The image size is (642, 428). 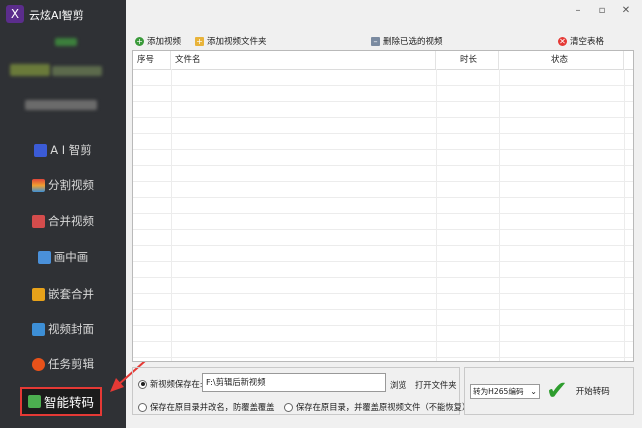 What do you see at coordinates (533, 391) in the screenshot?
I see `chevron-down-icon: ⌄` at bounding box center [533, 391].